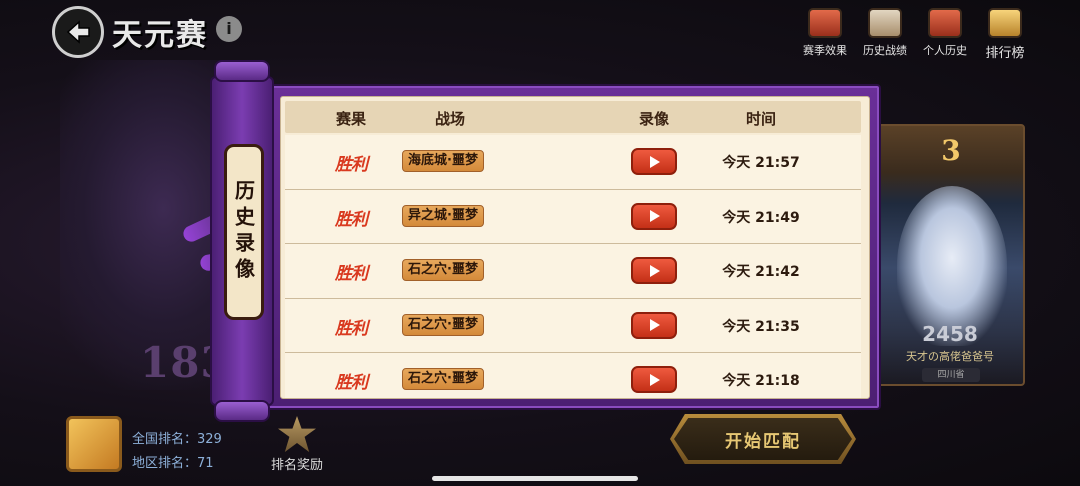 The image size is (1080, 486). I want to click on match-time: 今天 21:35, so click(761, 326).